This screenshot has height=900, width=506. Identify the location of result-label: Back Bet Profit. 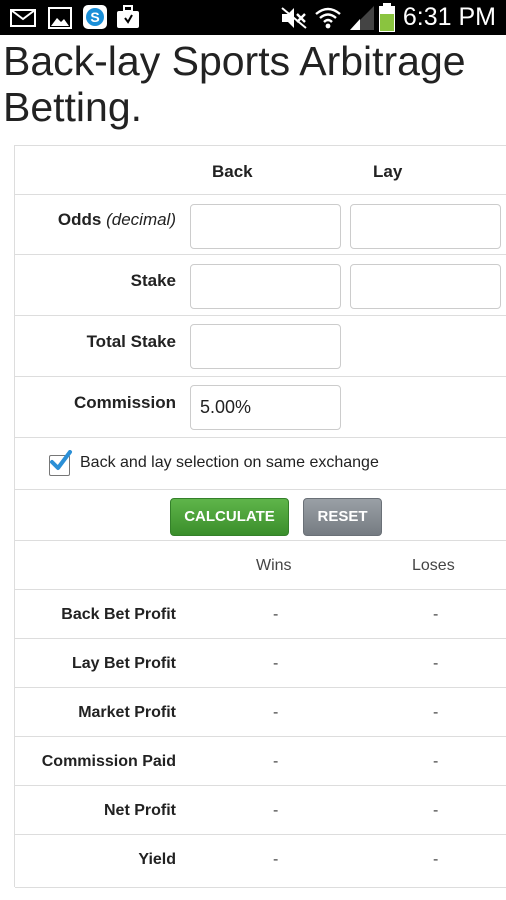
(118, 614).